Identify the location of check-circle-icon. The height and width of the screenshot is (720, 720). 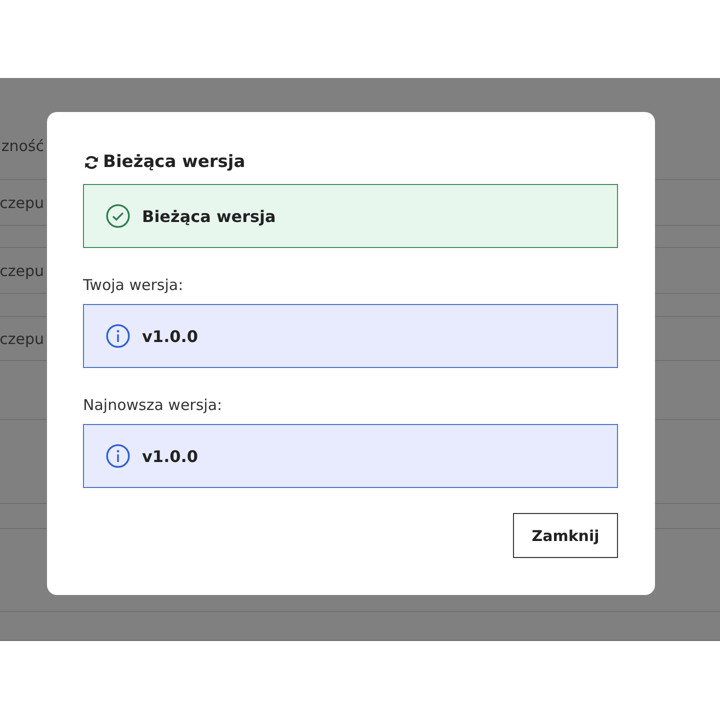
(118, 216).